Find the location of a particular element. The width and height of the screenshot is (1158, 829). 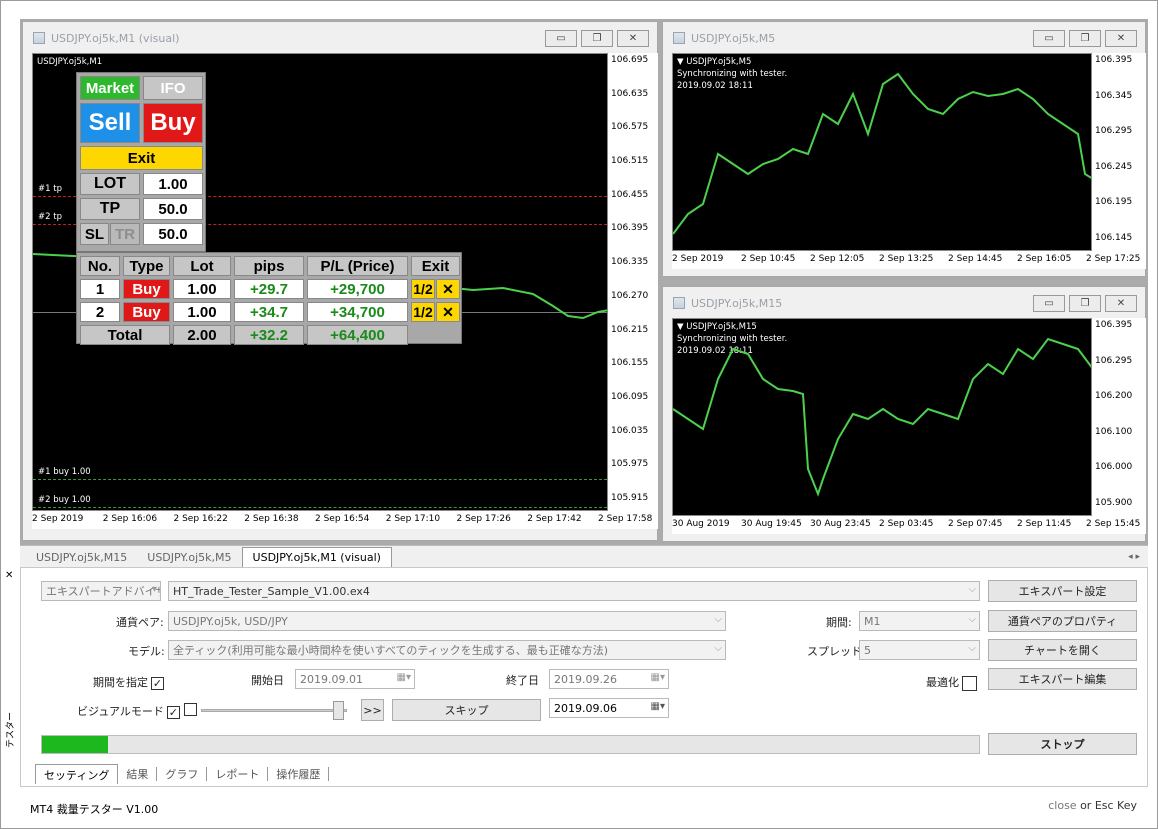

tp-label: TP is located at coordinates (110, 209).